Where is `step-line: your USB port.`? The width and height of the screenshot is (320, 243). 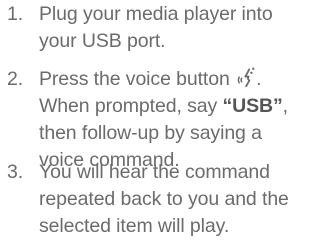
step-line: your USB port. is located at coordinates (102, 41).